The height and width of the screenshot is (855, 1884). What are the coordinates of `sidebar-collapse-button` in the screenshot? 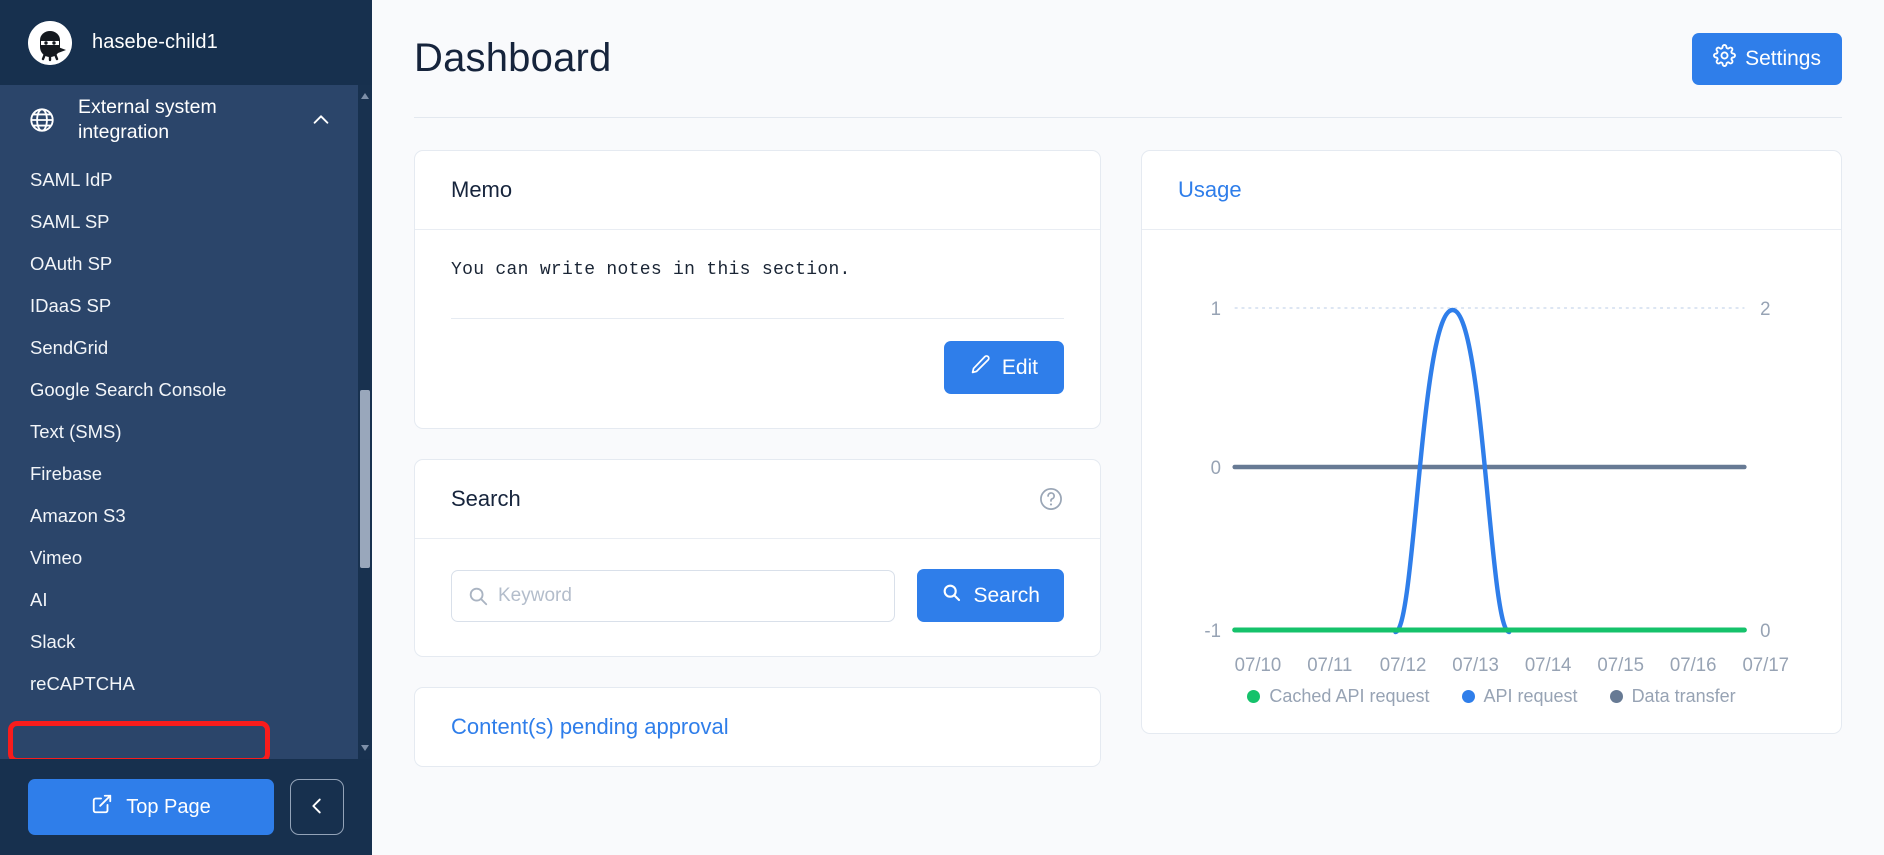 It's located at (317, 807).